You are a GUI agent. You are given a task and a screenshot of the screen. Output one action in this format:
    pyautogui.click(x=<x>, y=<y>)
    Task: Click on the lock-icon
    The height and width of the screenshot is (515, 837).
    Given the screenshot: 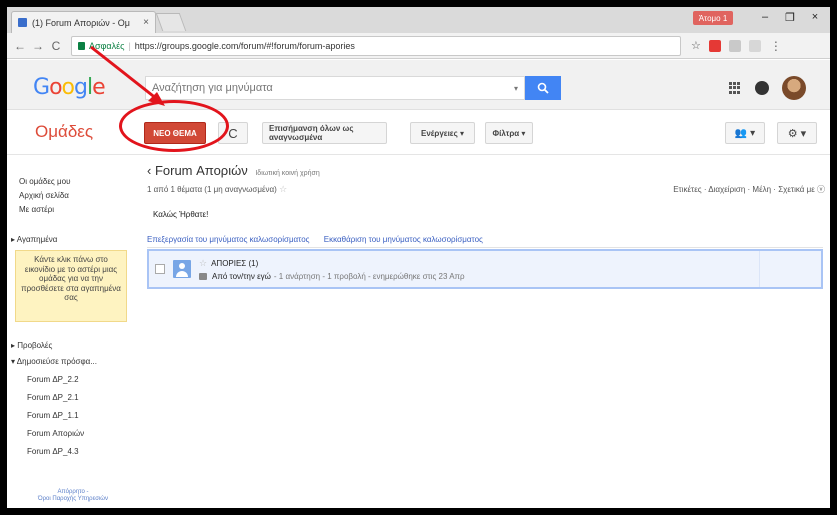 What is the action you would take?
    pyautogui.click(x=81, y=45)
    